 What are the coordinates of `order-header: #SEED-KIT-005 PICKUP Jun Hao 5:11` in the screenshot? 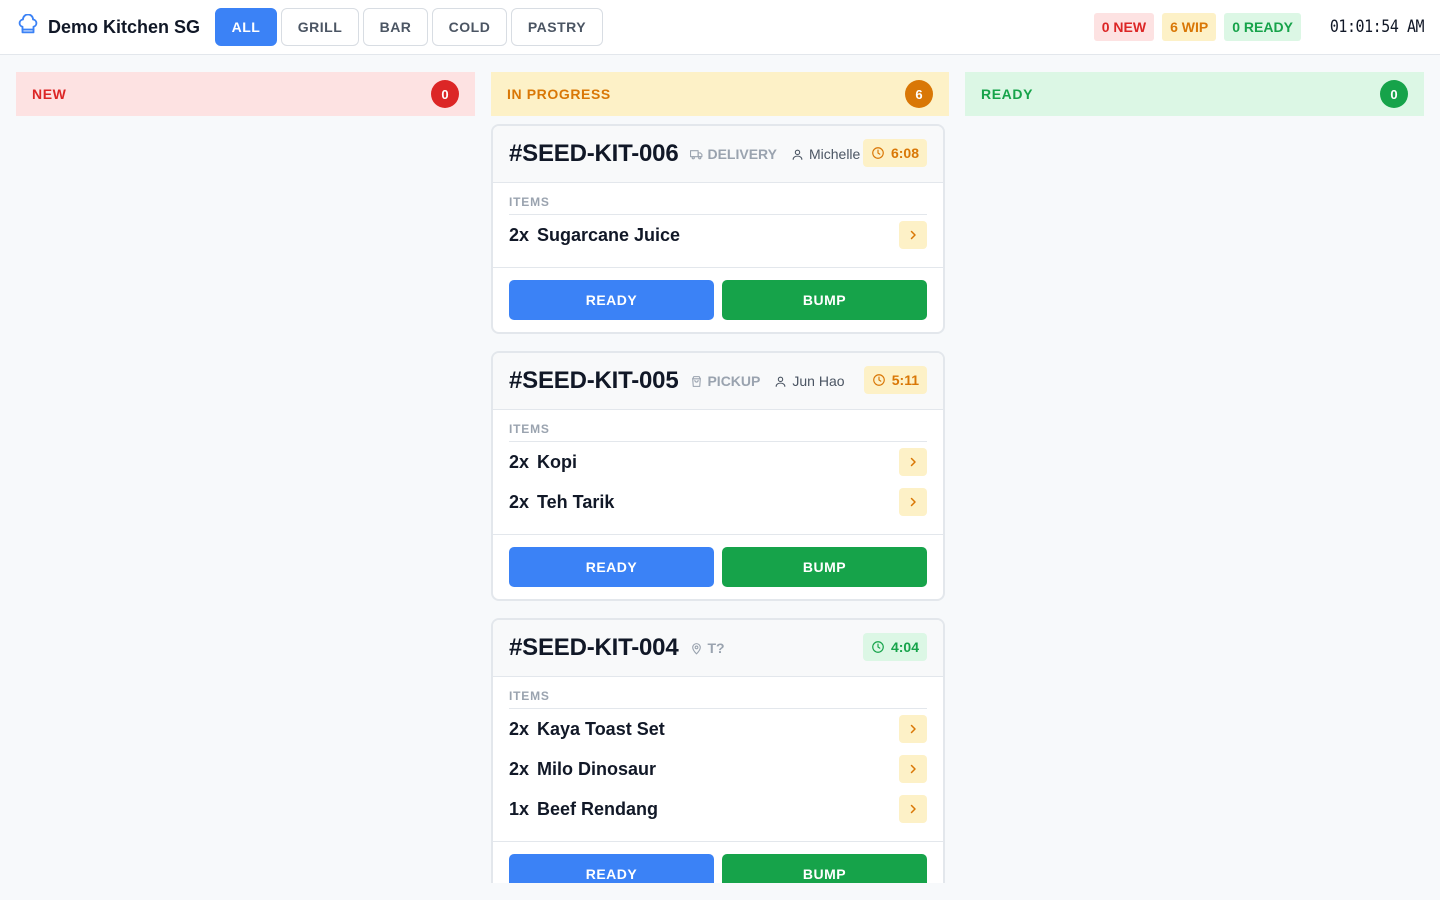 It's located at (718, 381).